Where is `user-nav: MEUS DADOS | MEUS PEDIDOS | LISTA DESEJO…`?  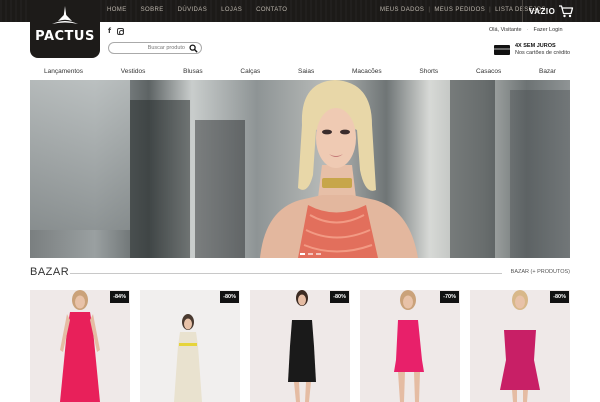 user-nav: MEUS DADOS | MEUS PEDIDOS | LISTA DESEJO… is located at coordinates (463, 10).